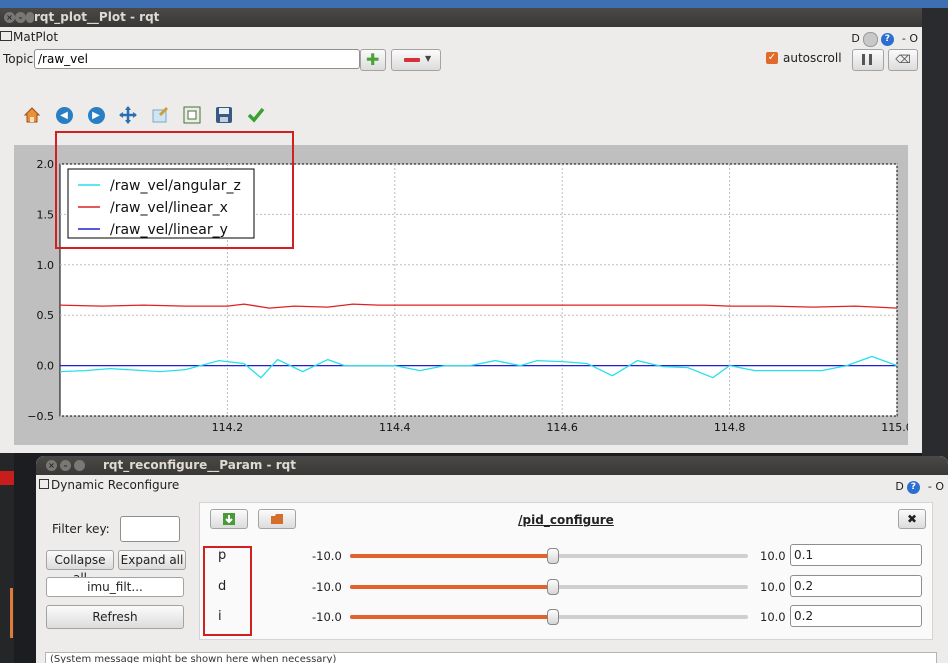 The width and height of the screenshot is (948, 663). I want to click on x-tick-label: 114.2, so click(228, 427).